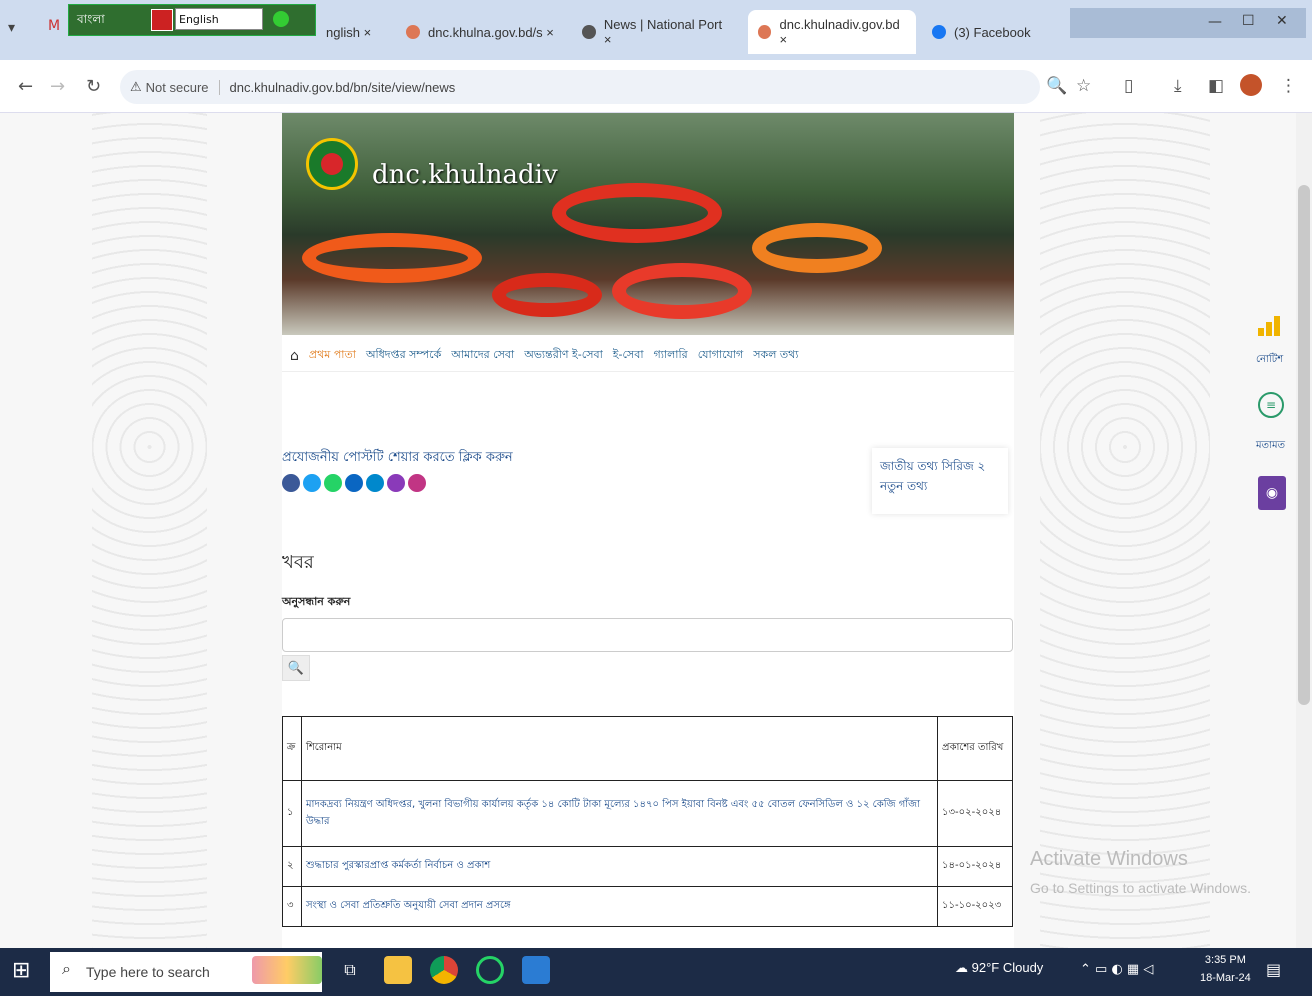  Describe the element at coordinates (298, 562) in the screenshot. I see `page-title: খবর` at that location.